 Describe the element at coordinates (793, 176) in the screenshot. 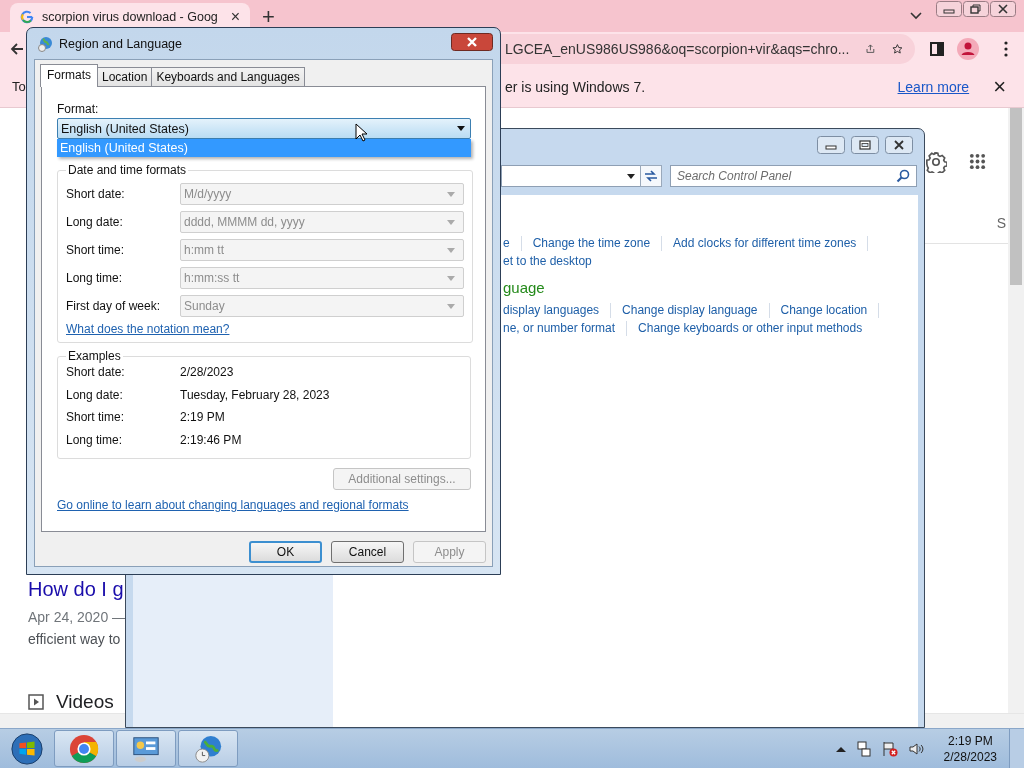

I see `search-field: Search Control Panel` at that location.